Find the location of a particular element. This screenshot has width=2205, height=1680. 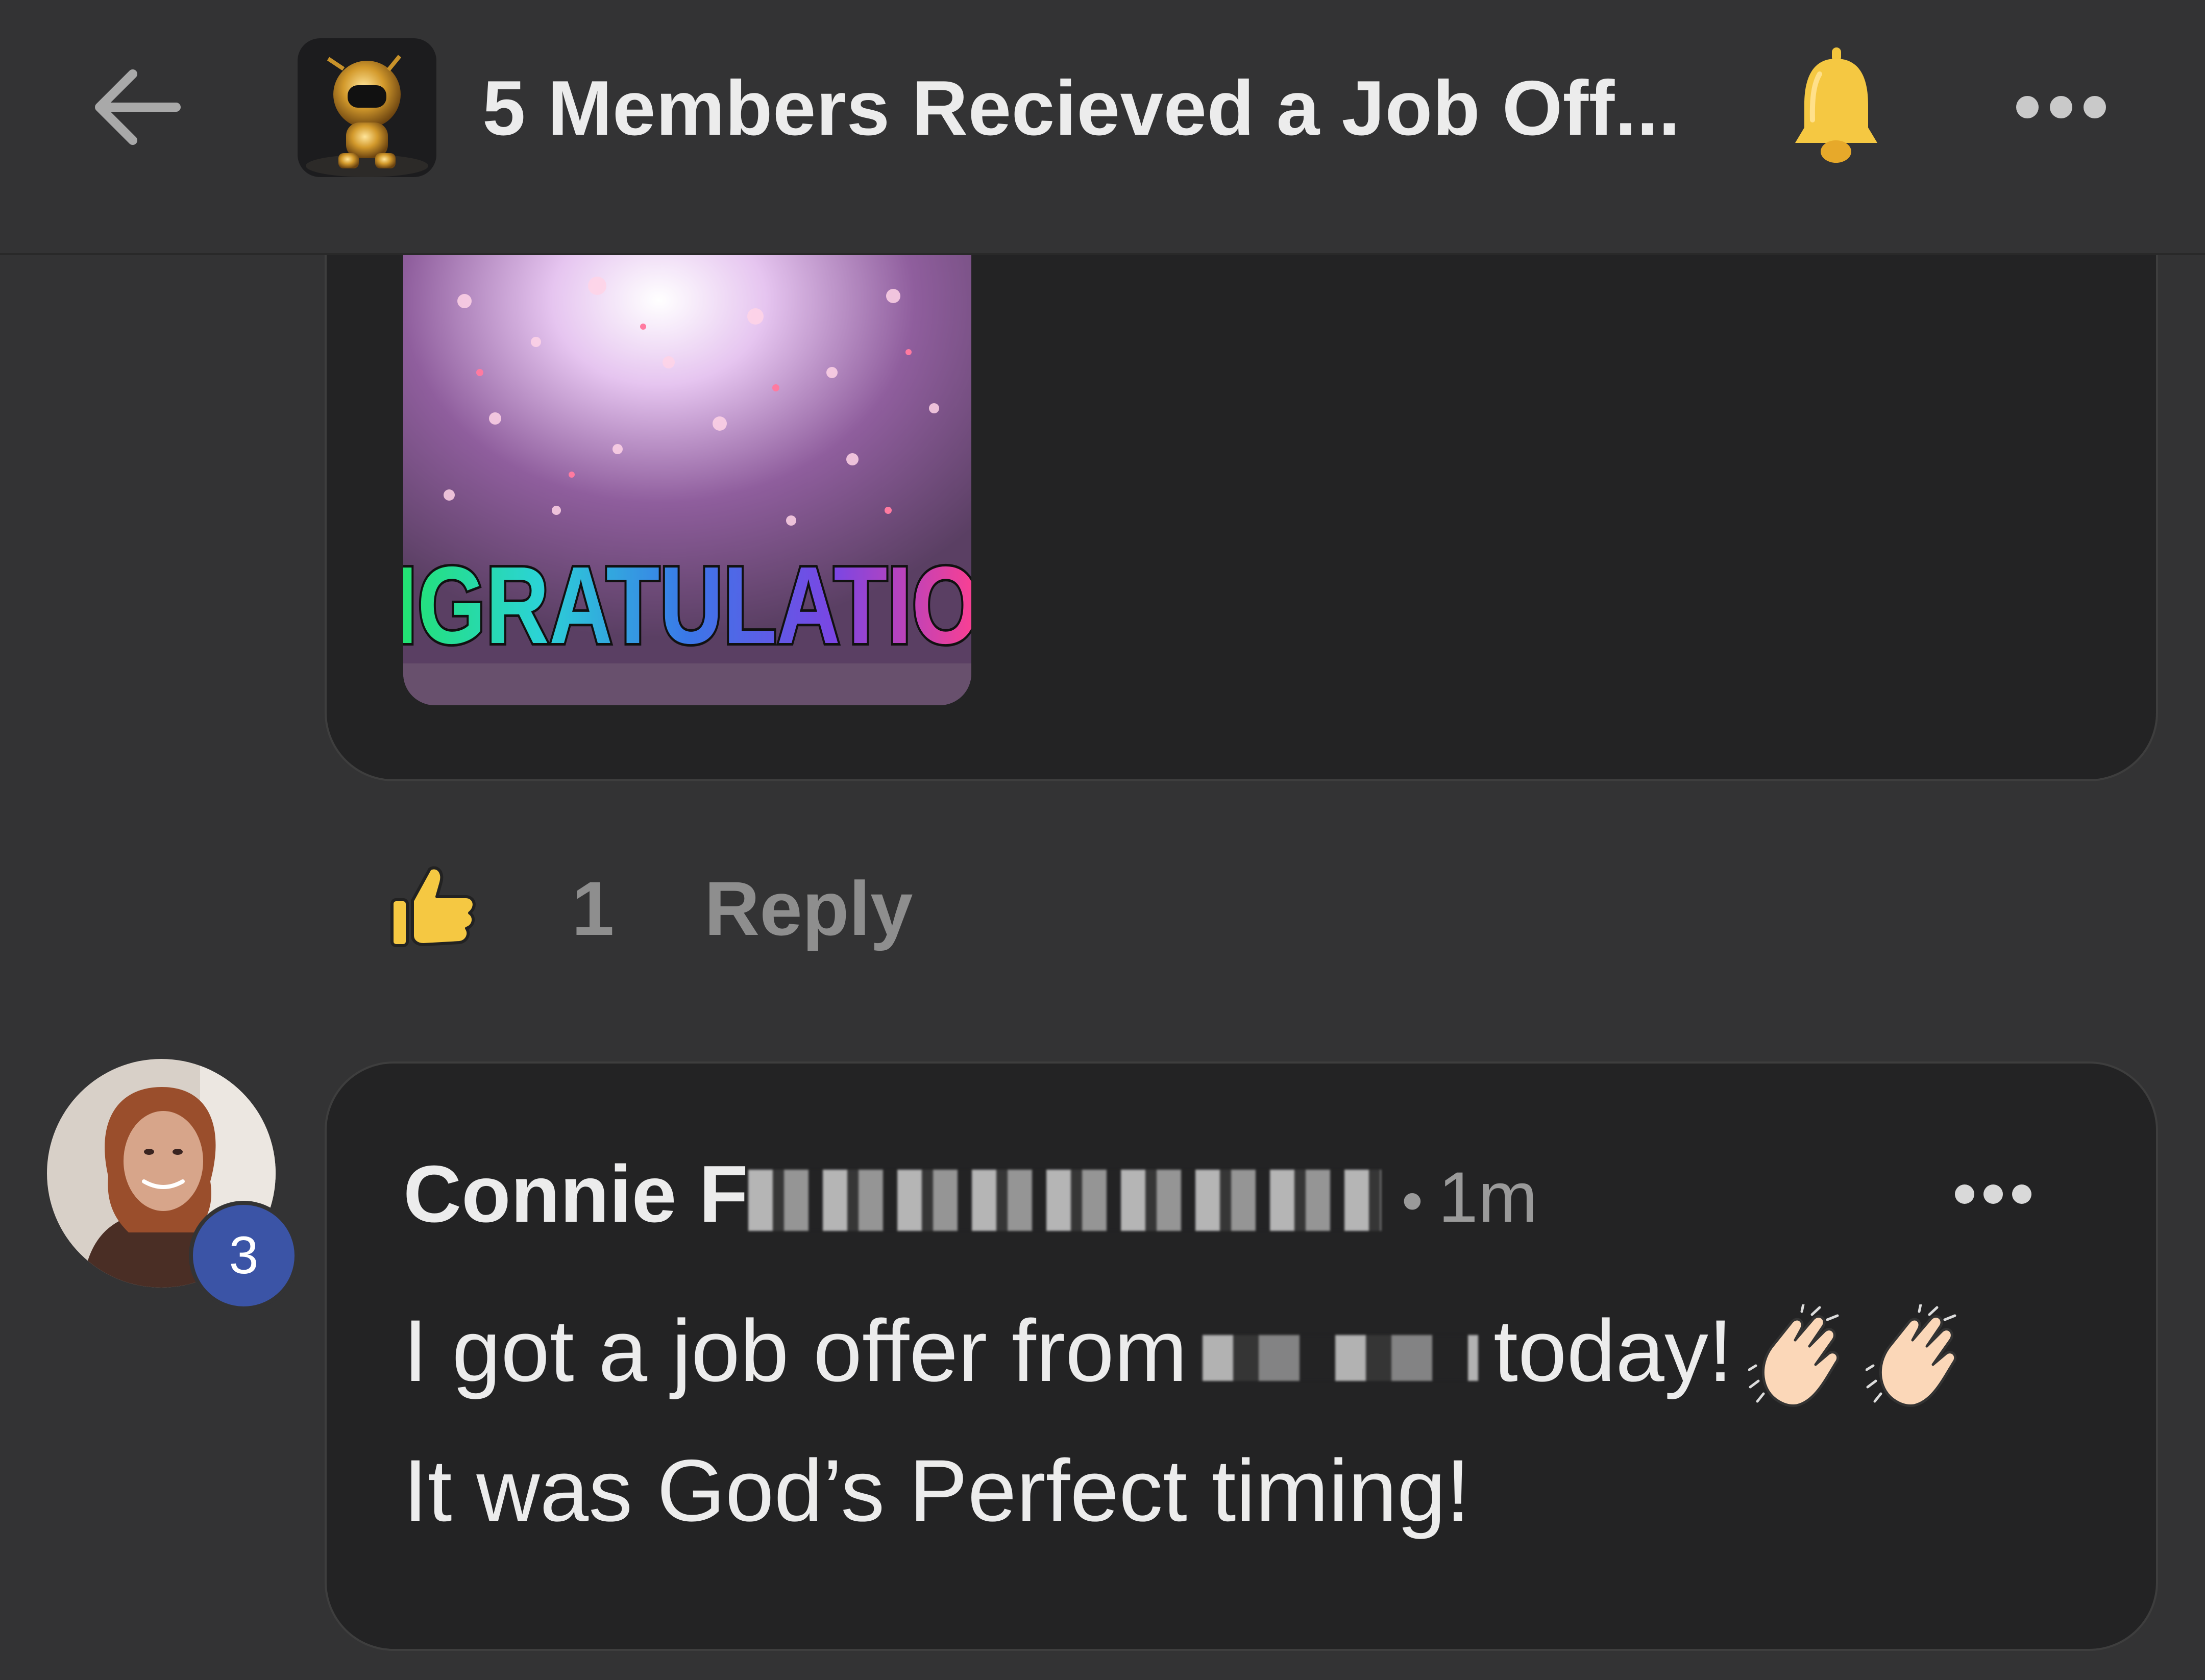

comment-more-button is located at coordinates (1996, 1194).